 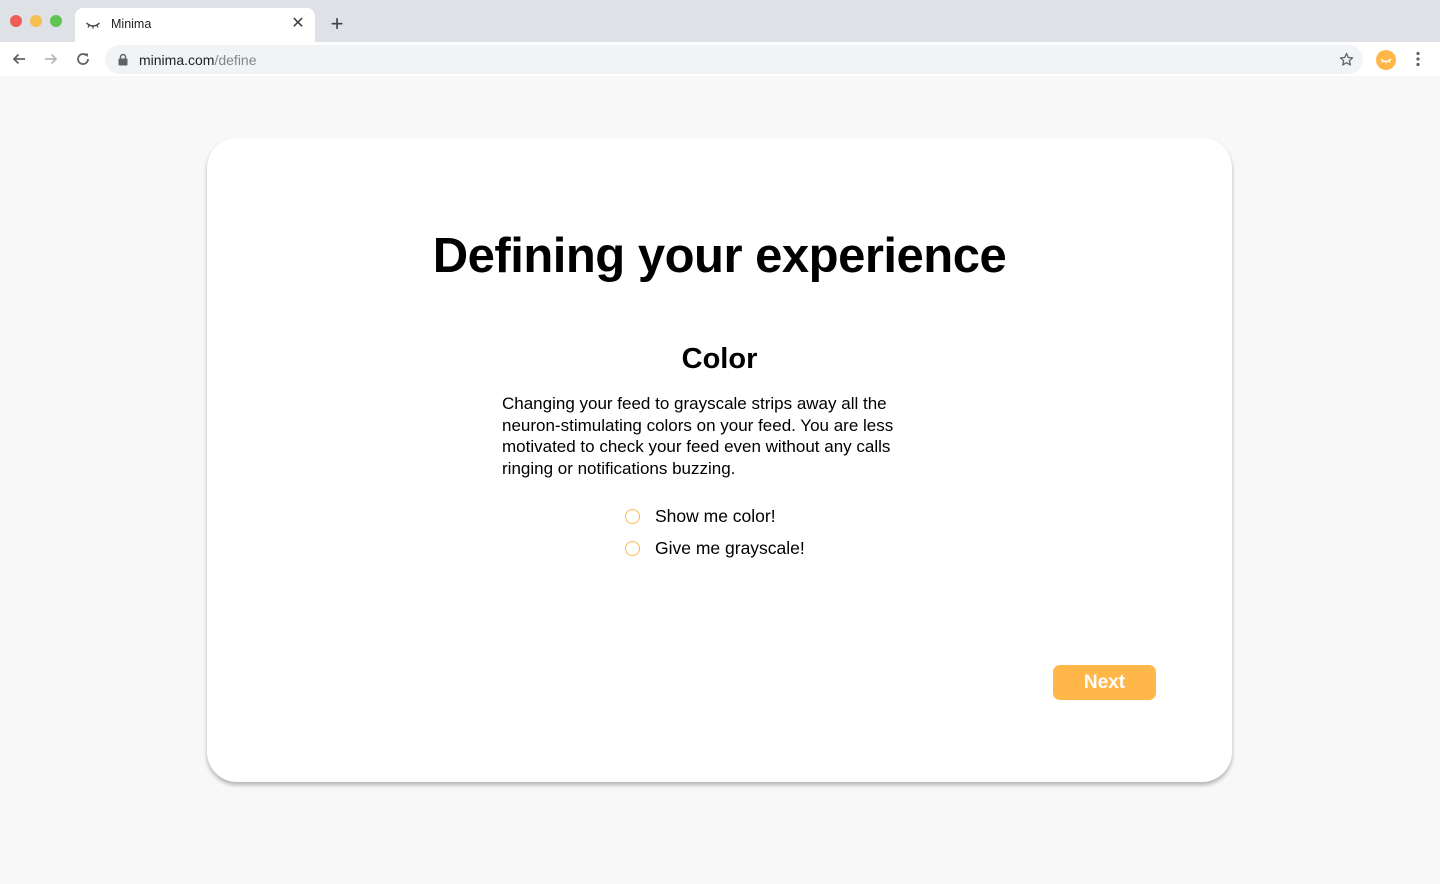 What do you see at coordinates (720, 21) in the screenshot?
I see `browser-tab-strip: Minima ✕ +` at bounding box center [720, 21].